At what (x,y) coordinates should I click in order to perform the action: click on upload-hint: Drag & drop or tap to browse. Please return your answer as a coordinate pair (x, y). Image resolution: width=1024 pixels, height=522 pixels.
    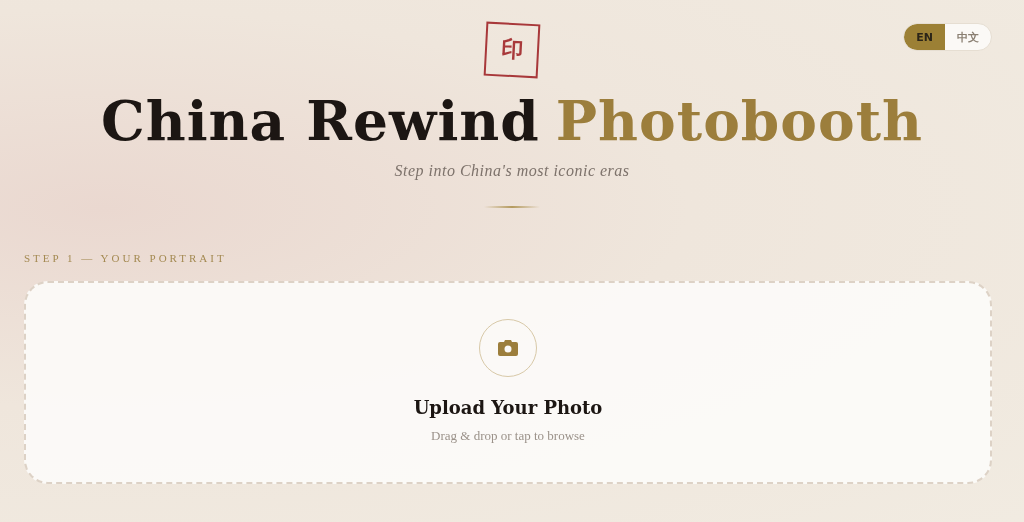
    Looking at the image, I should click on (508, 435).